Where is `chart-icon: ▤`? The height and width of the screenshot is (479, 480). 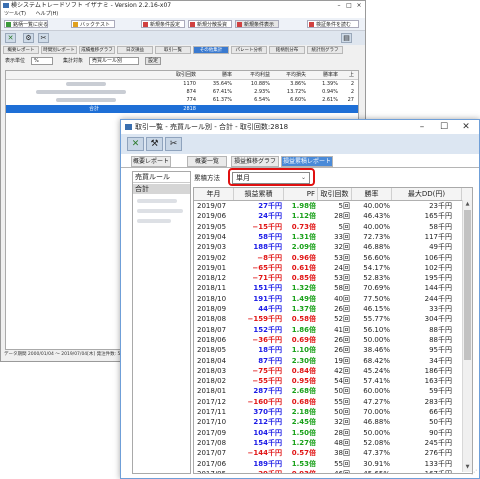 chart-icon: ▤ is located at coordinates (346, 38).